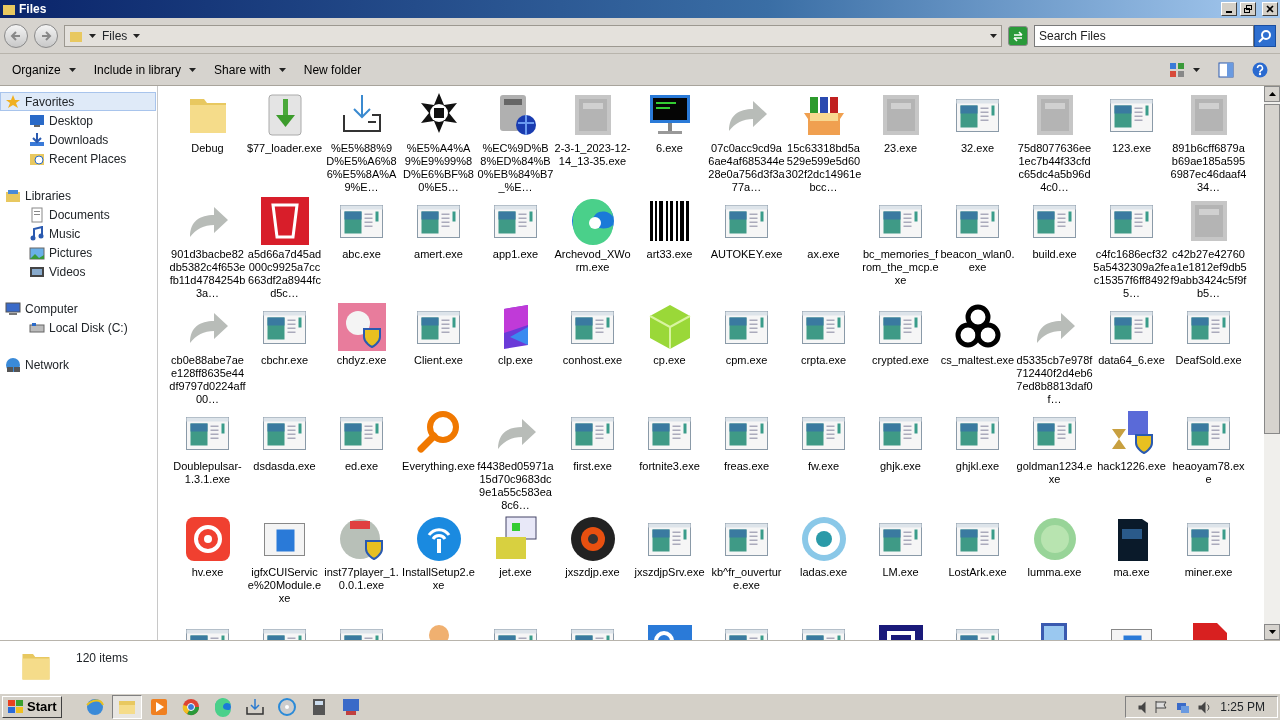 This screenshot has height=720, width=1280. I want to click on file-item: ax.exe, so click(823, 248).